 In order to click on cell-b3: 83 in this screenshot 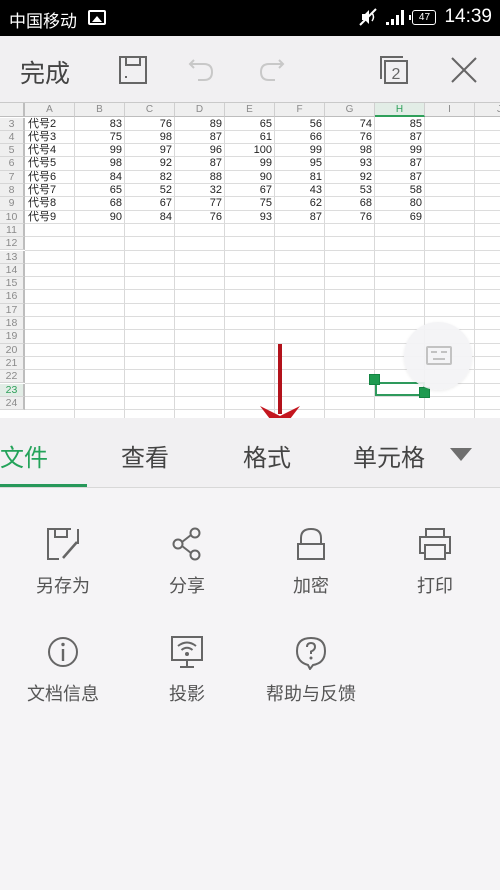, I will do `click(100, 124)`.